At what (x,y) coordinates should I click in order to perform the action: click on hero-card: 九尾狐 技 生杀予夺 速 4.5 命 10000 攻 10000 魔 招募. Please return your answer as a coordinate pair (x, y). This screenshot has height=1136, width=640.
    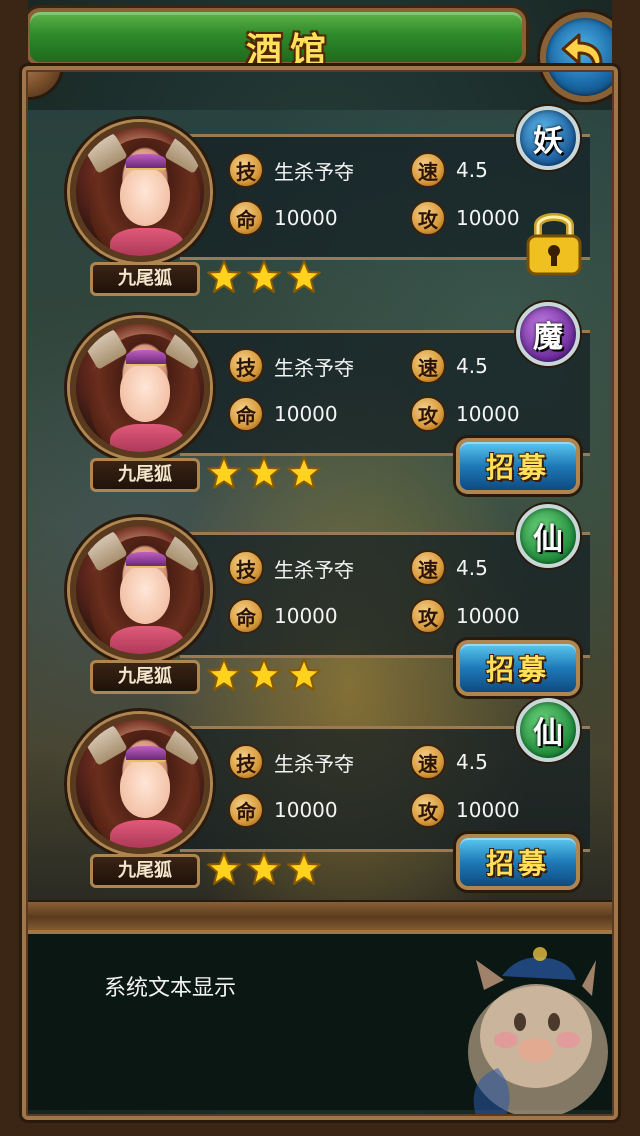
    Looking at the image, I should click on (330, 405).